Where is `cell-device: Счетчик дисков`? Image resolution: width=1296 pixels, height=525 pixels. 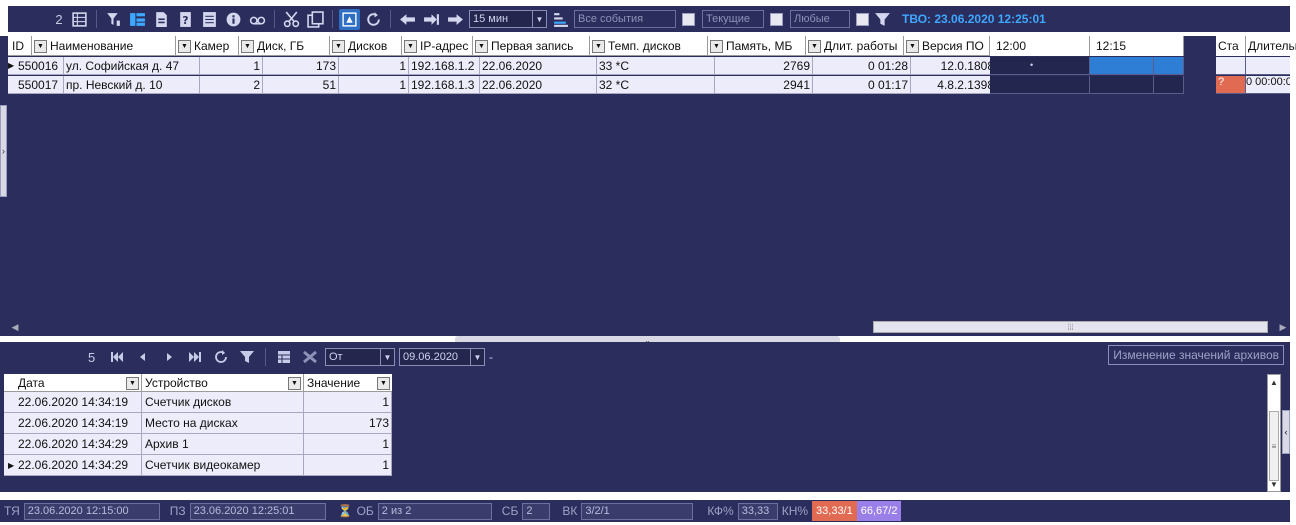 cell-device: Счетчик дисков is located at coordinates (223, 402).